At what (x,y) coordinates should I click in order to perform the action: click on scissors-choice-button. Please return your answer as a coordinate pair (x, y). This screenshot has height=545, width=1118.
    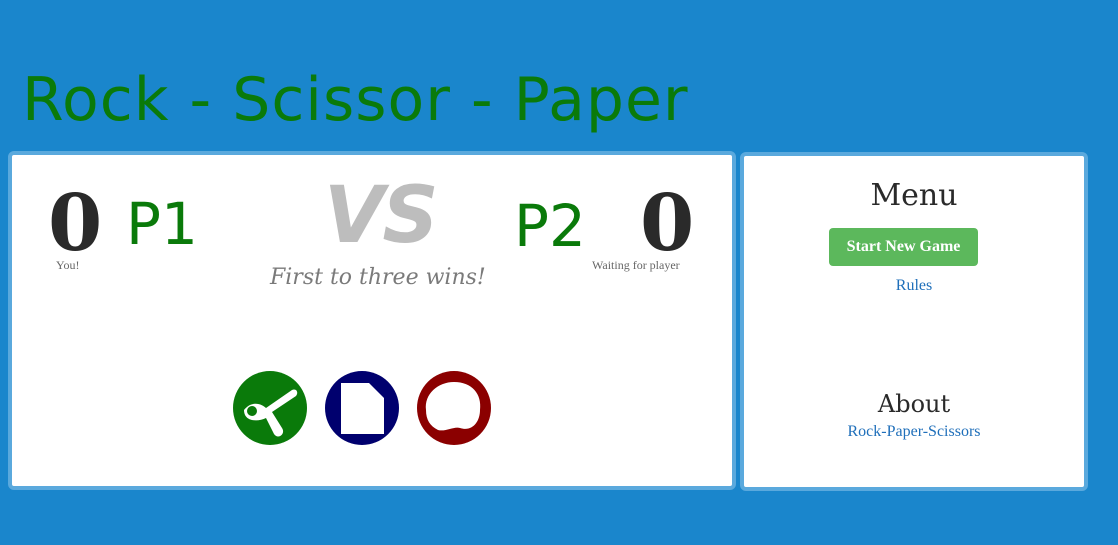
    Looking at the image, I should click on (270, 408).